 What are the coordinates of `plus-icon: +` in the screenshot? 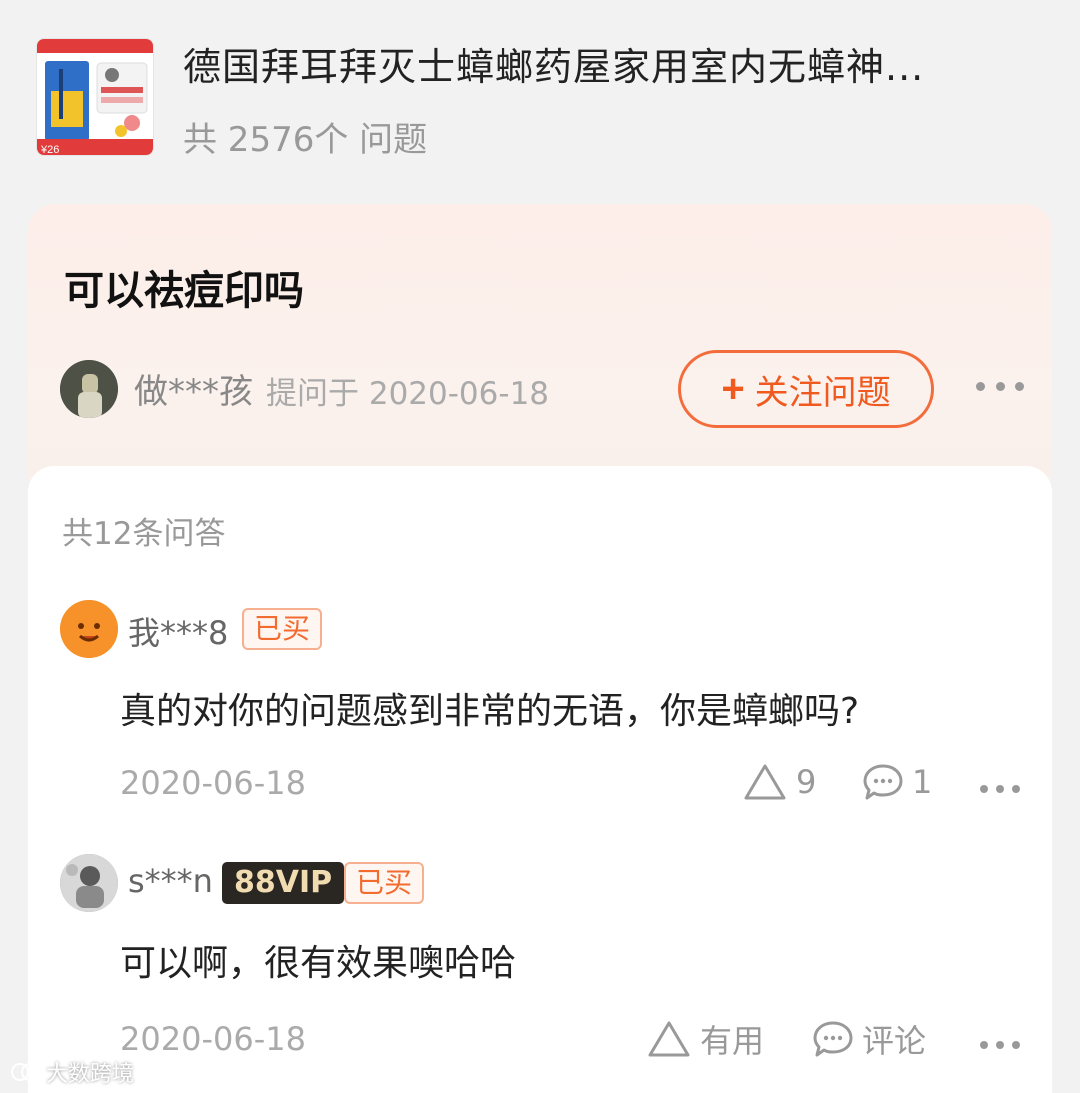 It's located at (733, 389).